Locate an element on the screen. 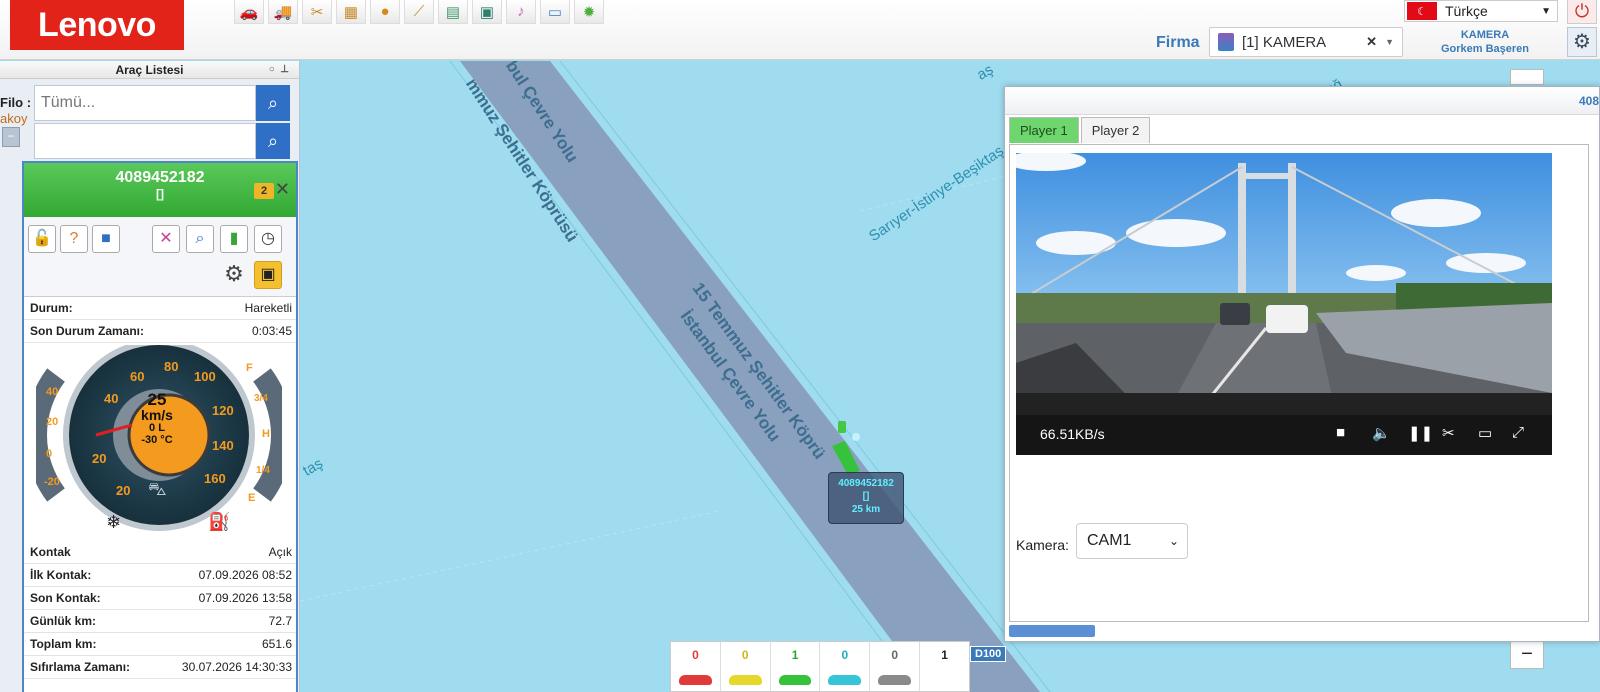  vehicle-header: 4089452182 [] 2 ✕ is located at coordinates (160, 190).